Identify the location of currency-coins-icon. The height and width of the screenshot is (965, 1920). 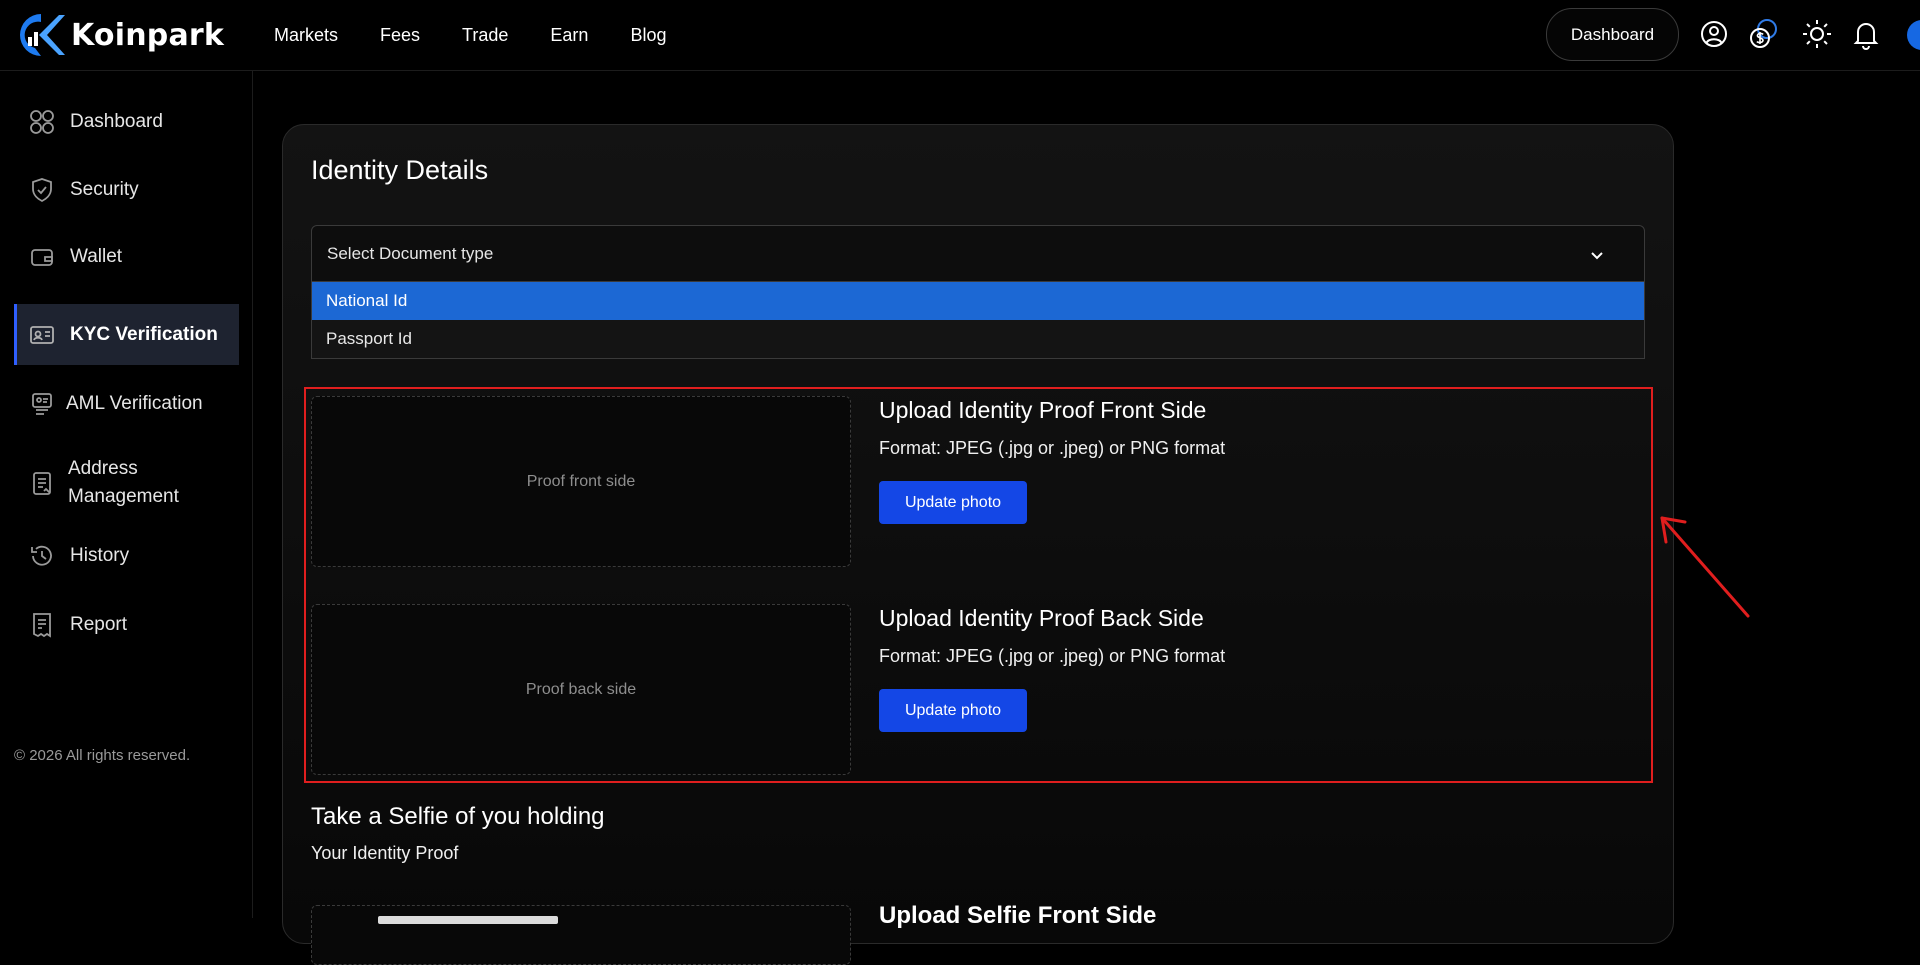
(1764, 34).